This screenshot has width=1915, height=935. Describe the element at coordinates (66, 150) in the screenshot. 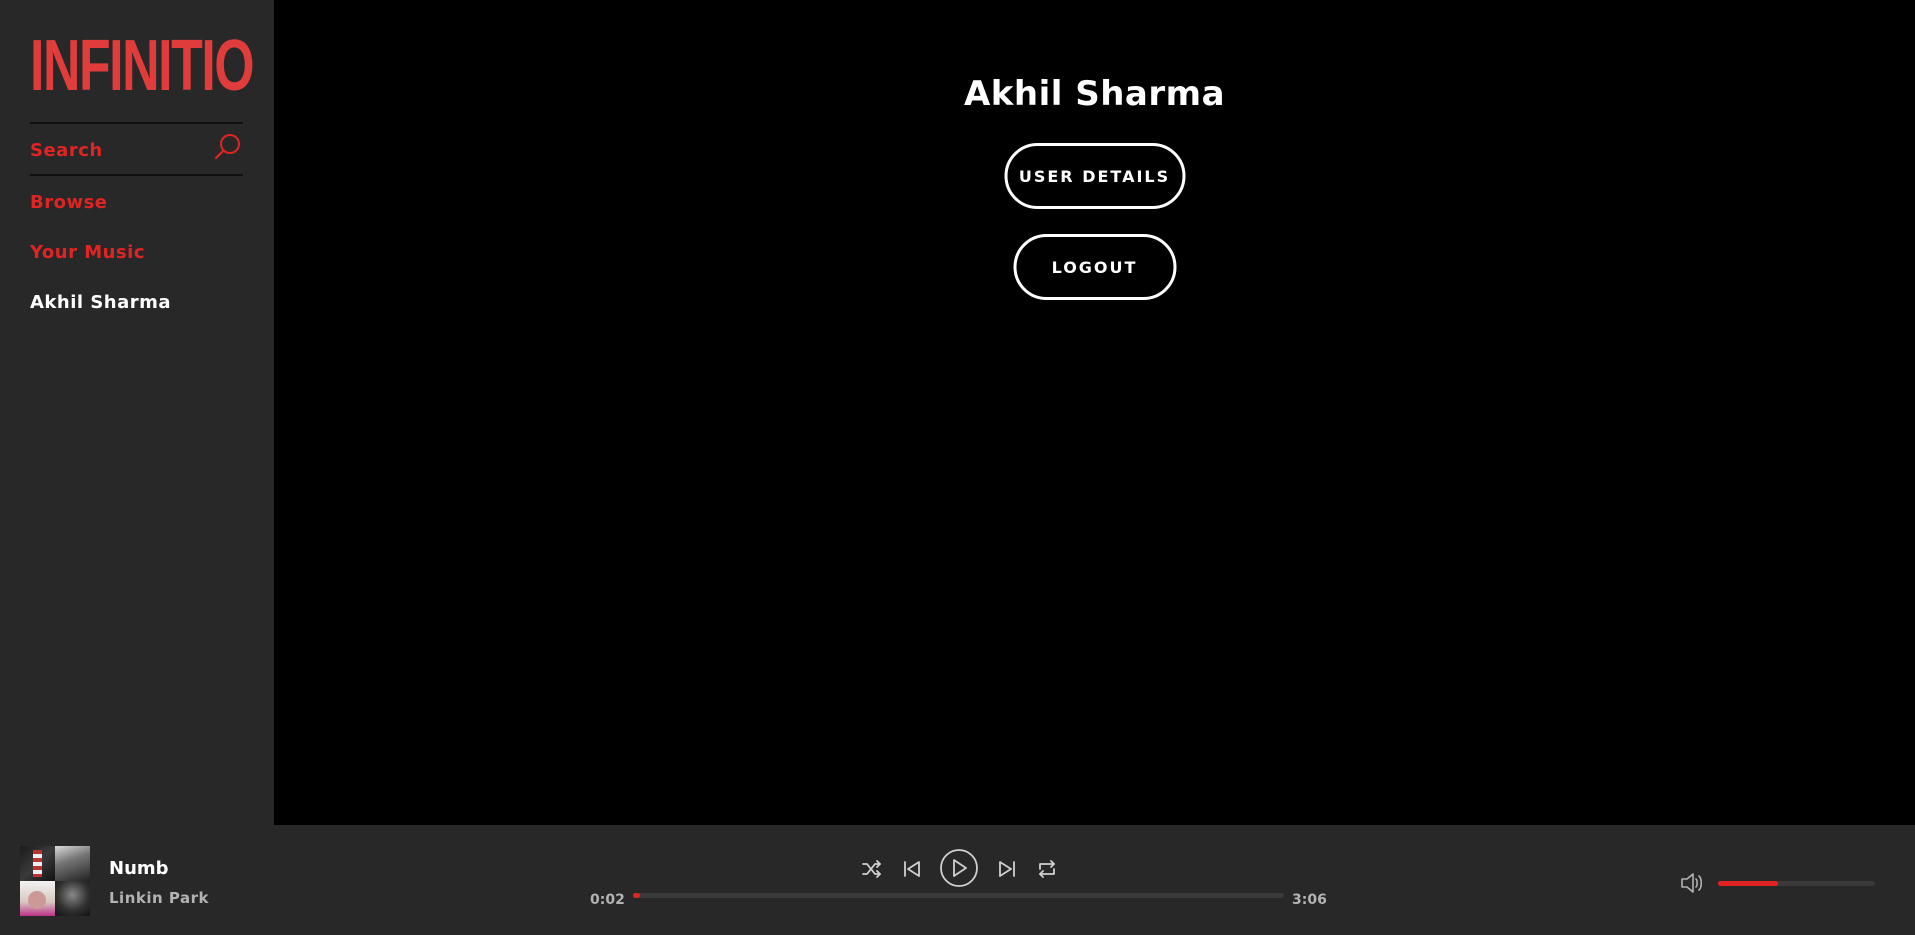

I see `search-label: Search` at that location.